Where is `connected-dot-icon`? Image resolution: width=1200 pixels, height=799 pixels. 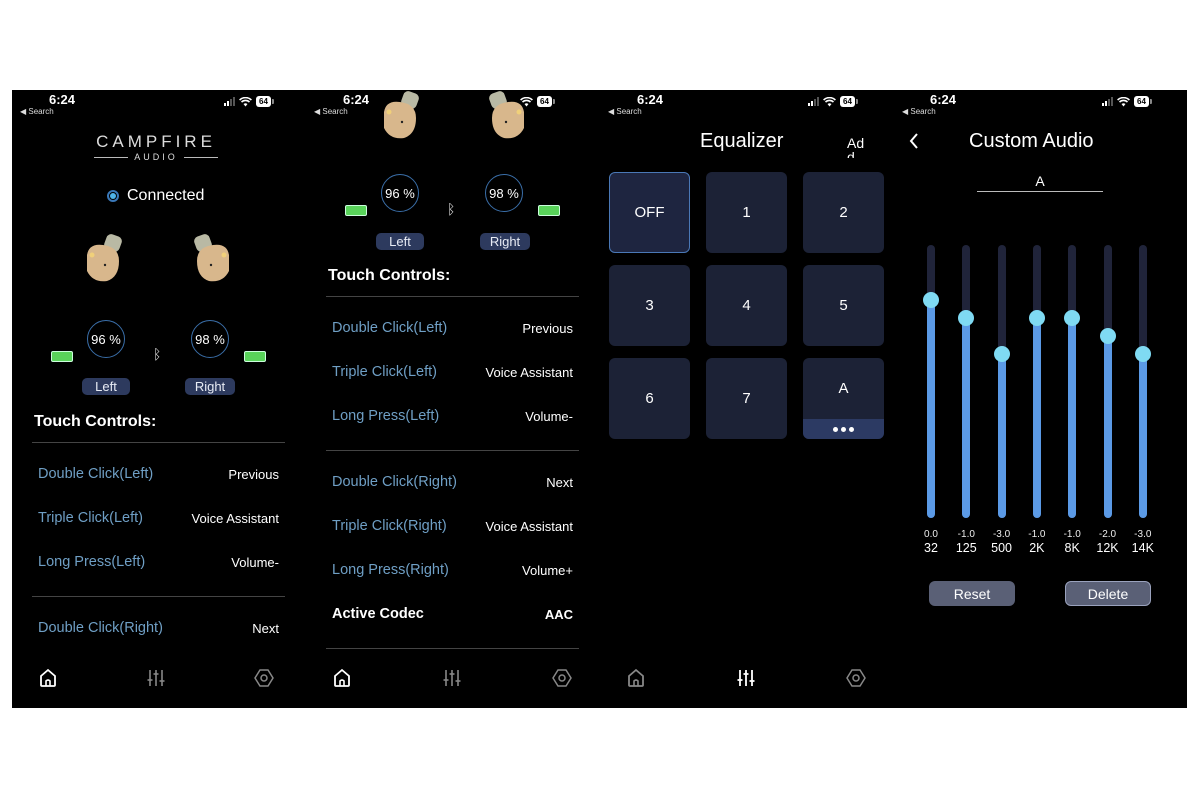 connected-dot-icon is located at coordinates (113, 196).